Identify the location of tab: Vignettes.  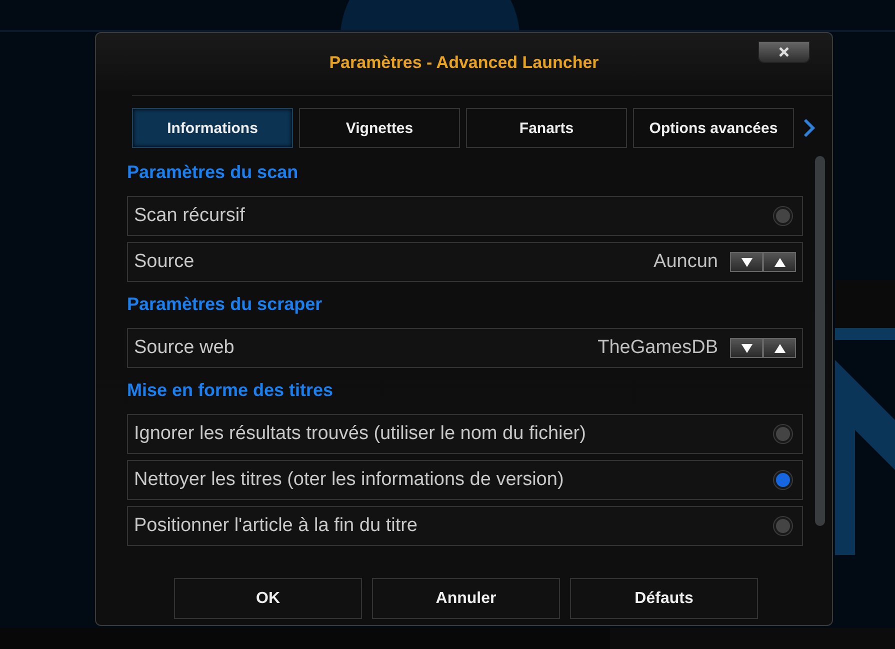
(379, 128).